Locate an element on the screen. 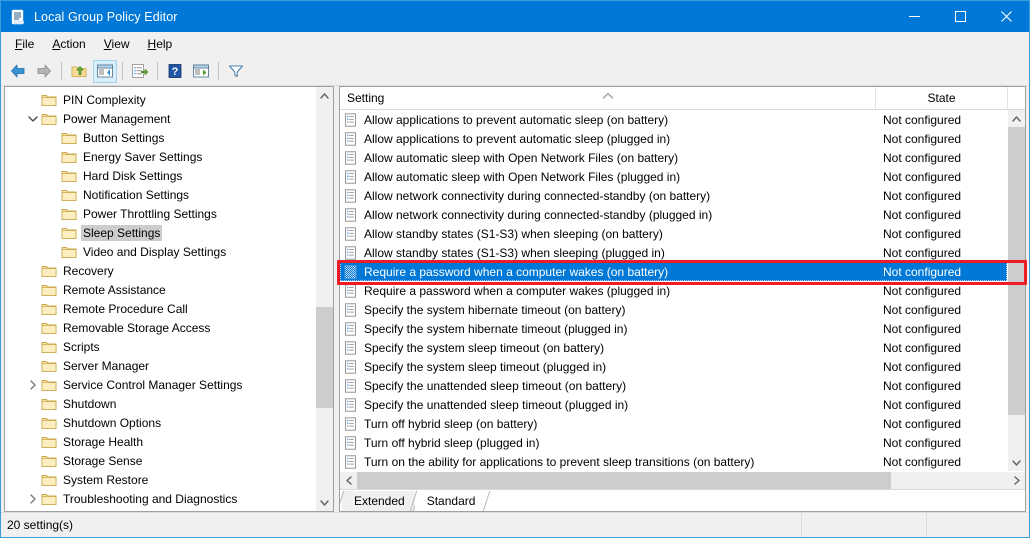 The image size is (1030, 538). column-header-state: State is located at coordinates (942, 98).